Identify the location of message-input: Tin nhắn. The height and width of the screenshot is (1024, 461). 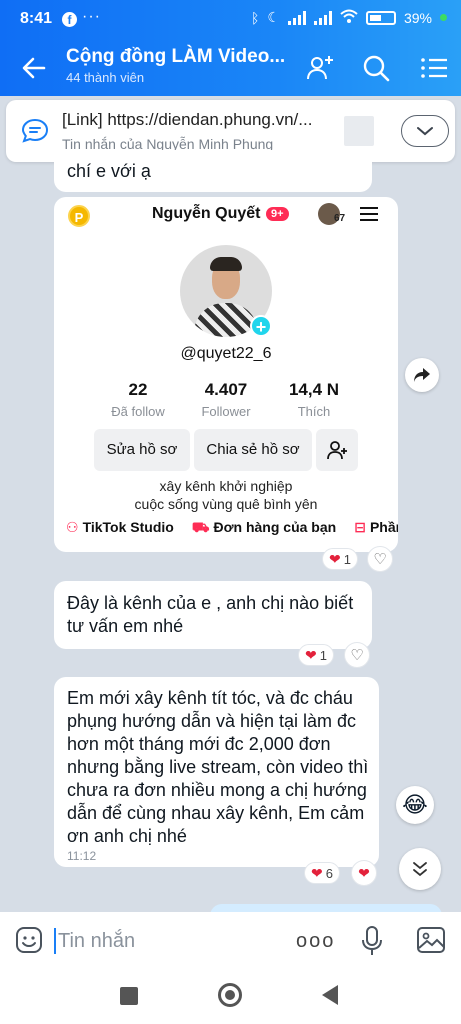
(94, 941).